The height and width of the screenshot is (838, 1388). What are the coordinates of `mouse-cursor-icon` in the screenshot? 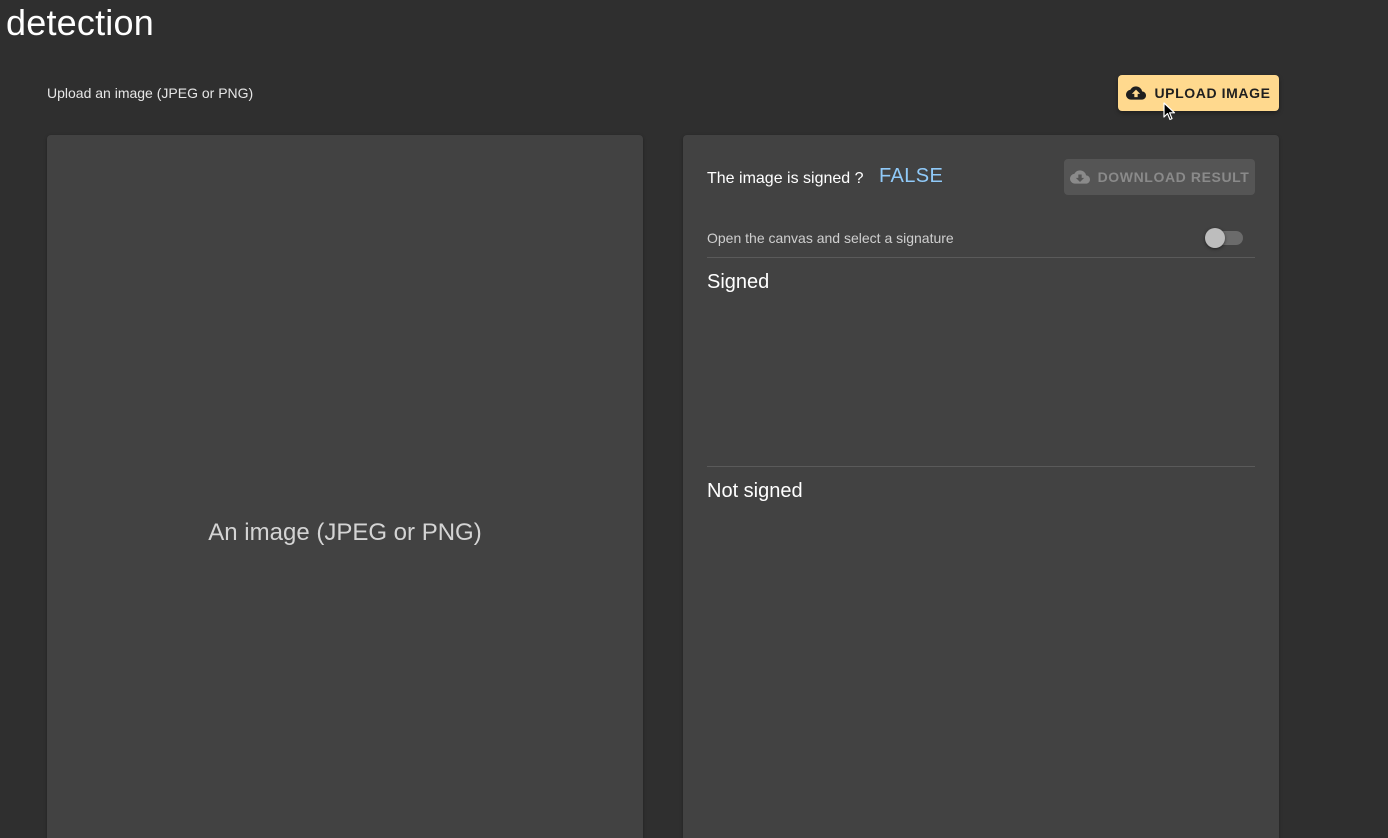 It's located at (1169, 111).